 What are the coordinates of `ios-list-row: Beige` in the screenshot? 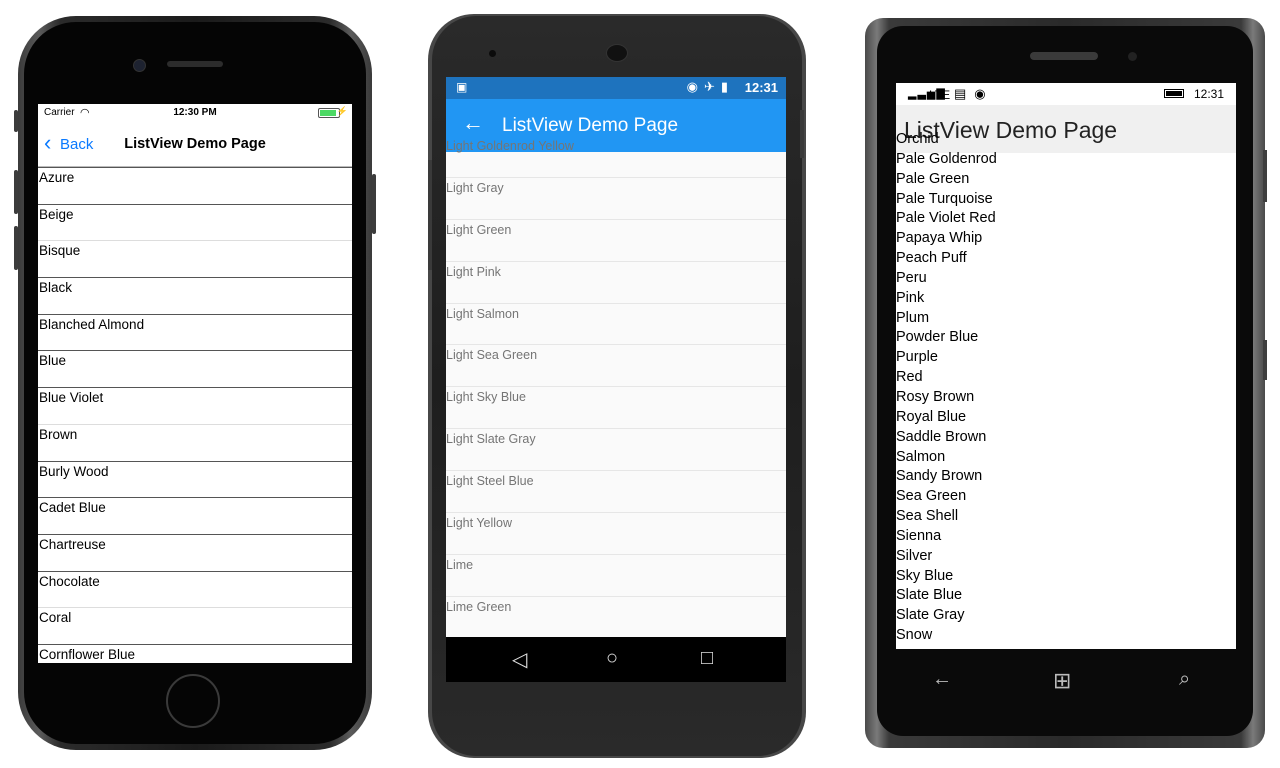 It's located at (195, 222).